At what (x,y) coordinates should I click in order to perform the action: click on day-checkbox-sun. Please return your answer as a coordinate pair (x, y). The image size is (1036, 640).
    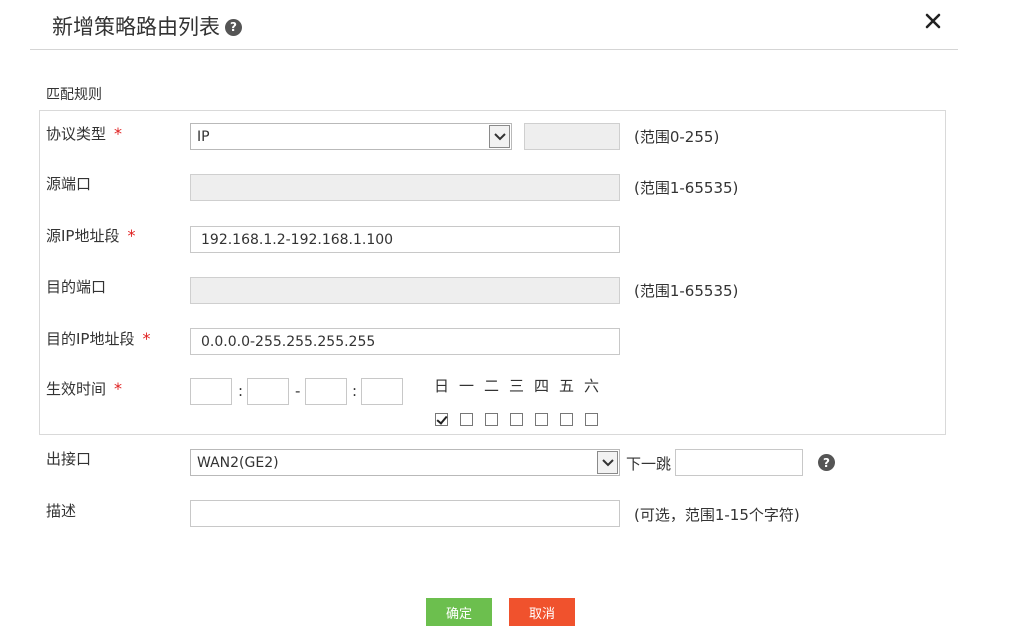
    Looking at the image, I should click on (441, 419).